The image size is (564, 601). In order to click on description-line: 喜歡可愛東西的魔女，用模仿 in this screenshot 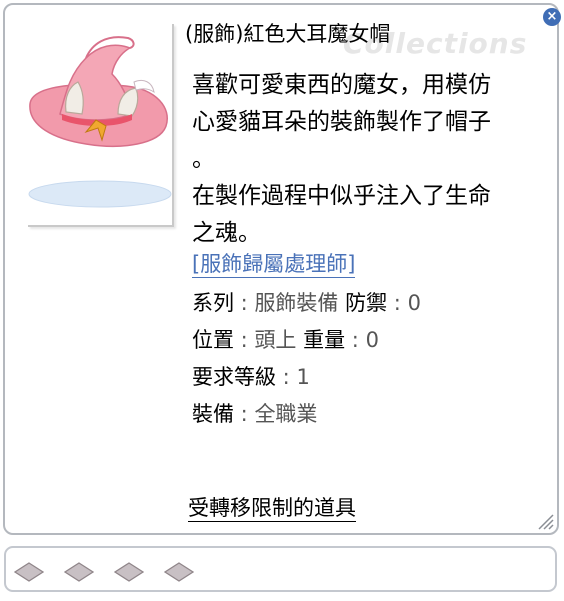, I will do `click(341, 85)`.